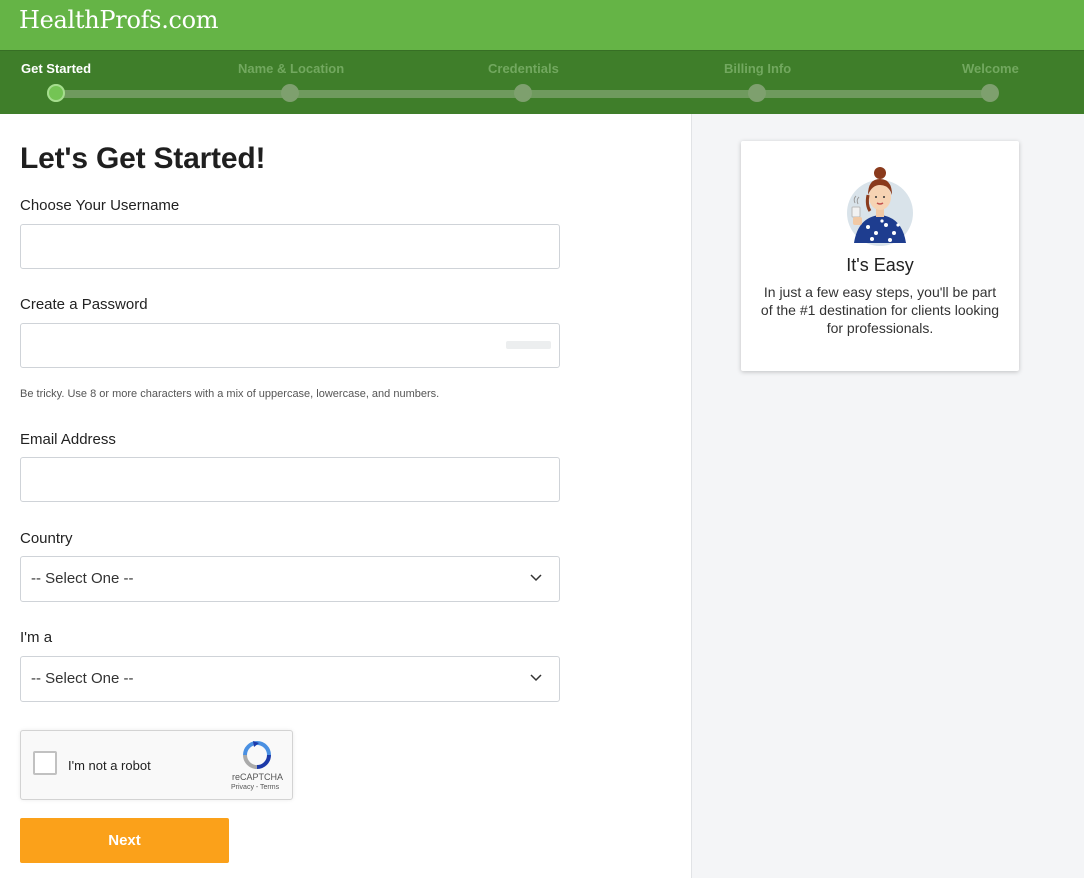 The image size is (1084, 878). Describe the element at coordinates (109, 765) in the screenshot. I see `recaptcha-label: I'm not a robot` at that location.